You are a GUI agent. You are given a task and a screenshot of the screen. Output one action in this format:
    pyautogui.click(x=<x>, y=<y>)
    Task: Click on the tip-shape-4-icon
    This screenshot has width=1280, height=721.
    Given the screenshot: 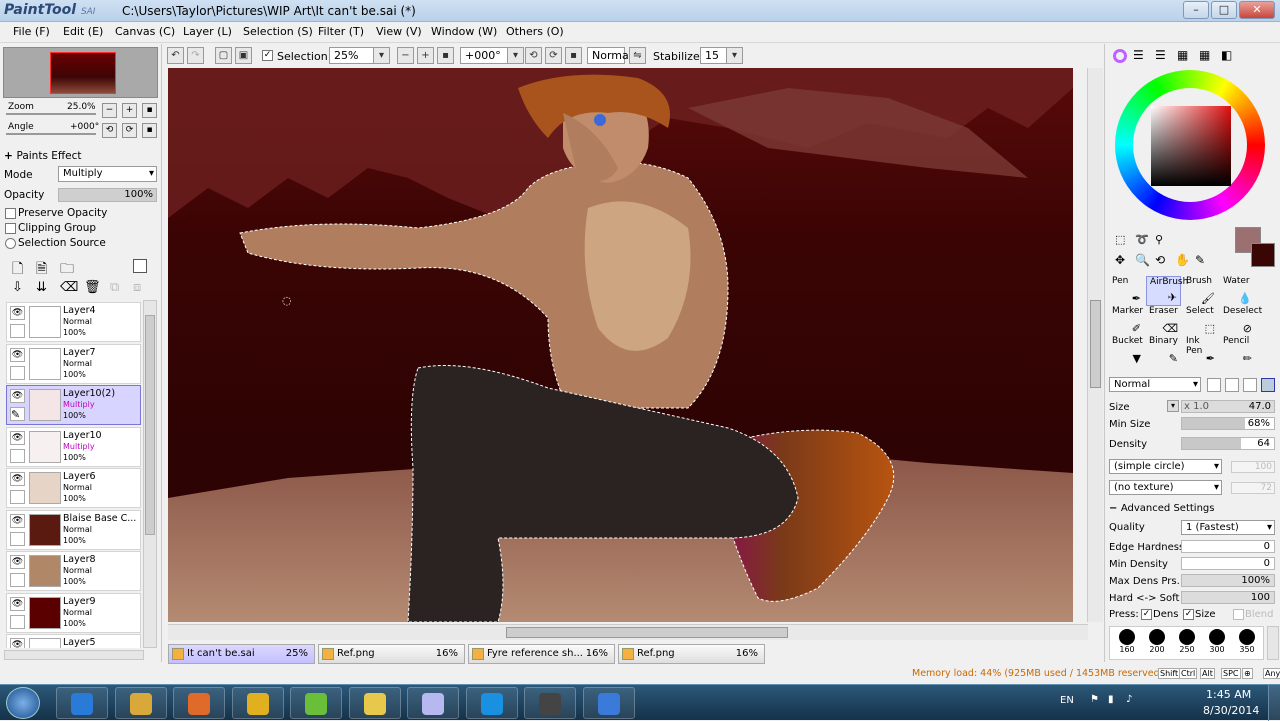 What is the action you would take?
    pyautogui.click(x=1268, y=385)
    